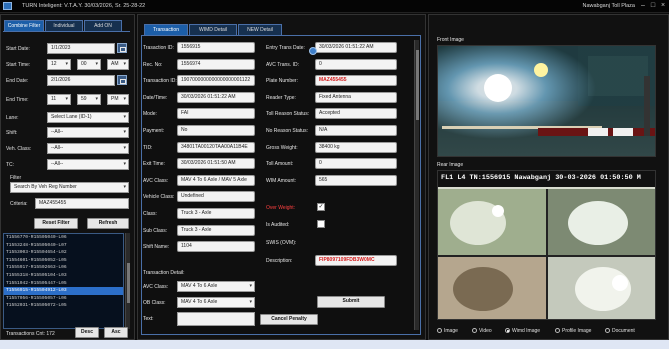  Describe the element at coordinates (63, 284) in the screenshot. I see `list-item: T1551042-R15505447-L05` at that location.